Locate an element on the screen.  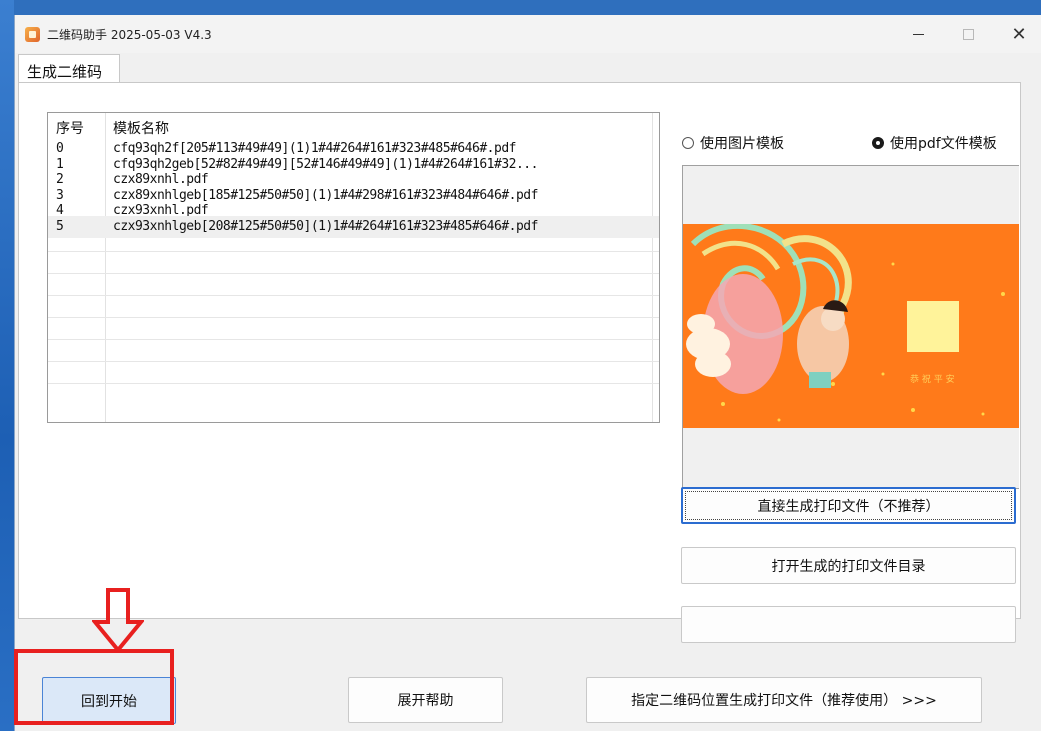
open-dir-label: 打开生成的打印文件目录 is located at coordinates (848, 566).